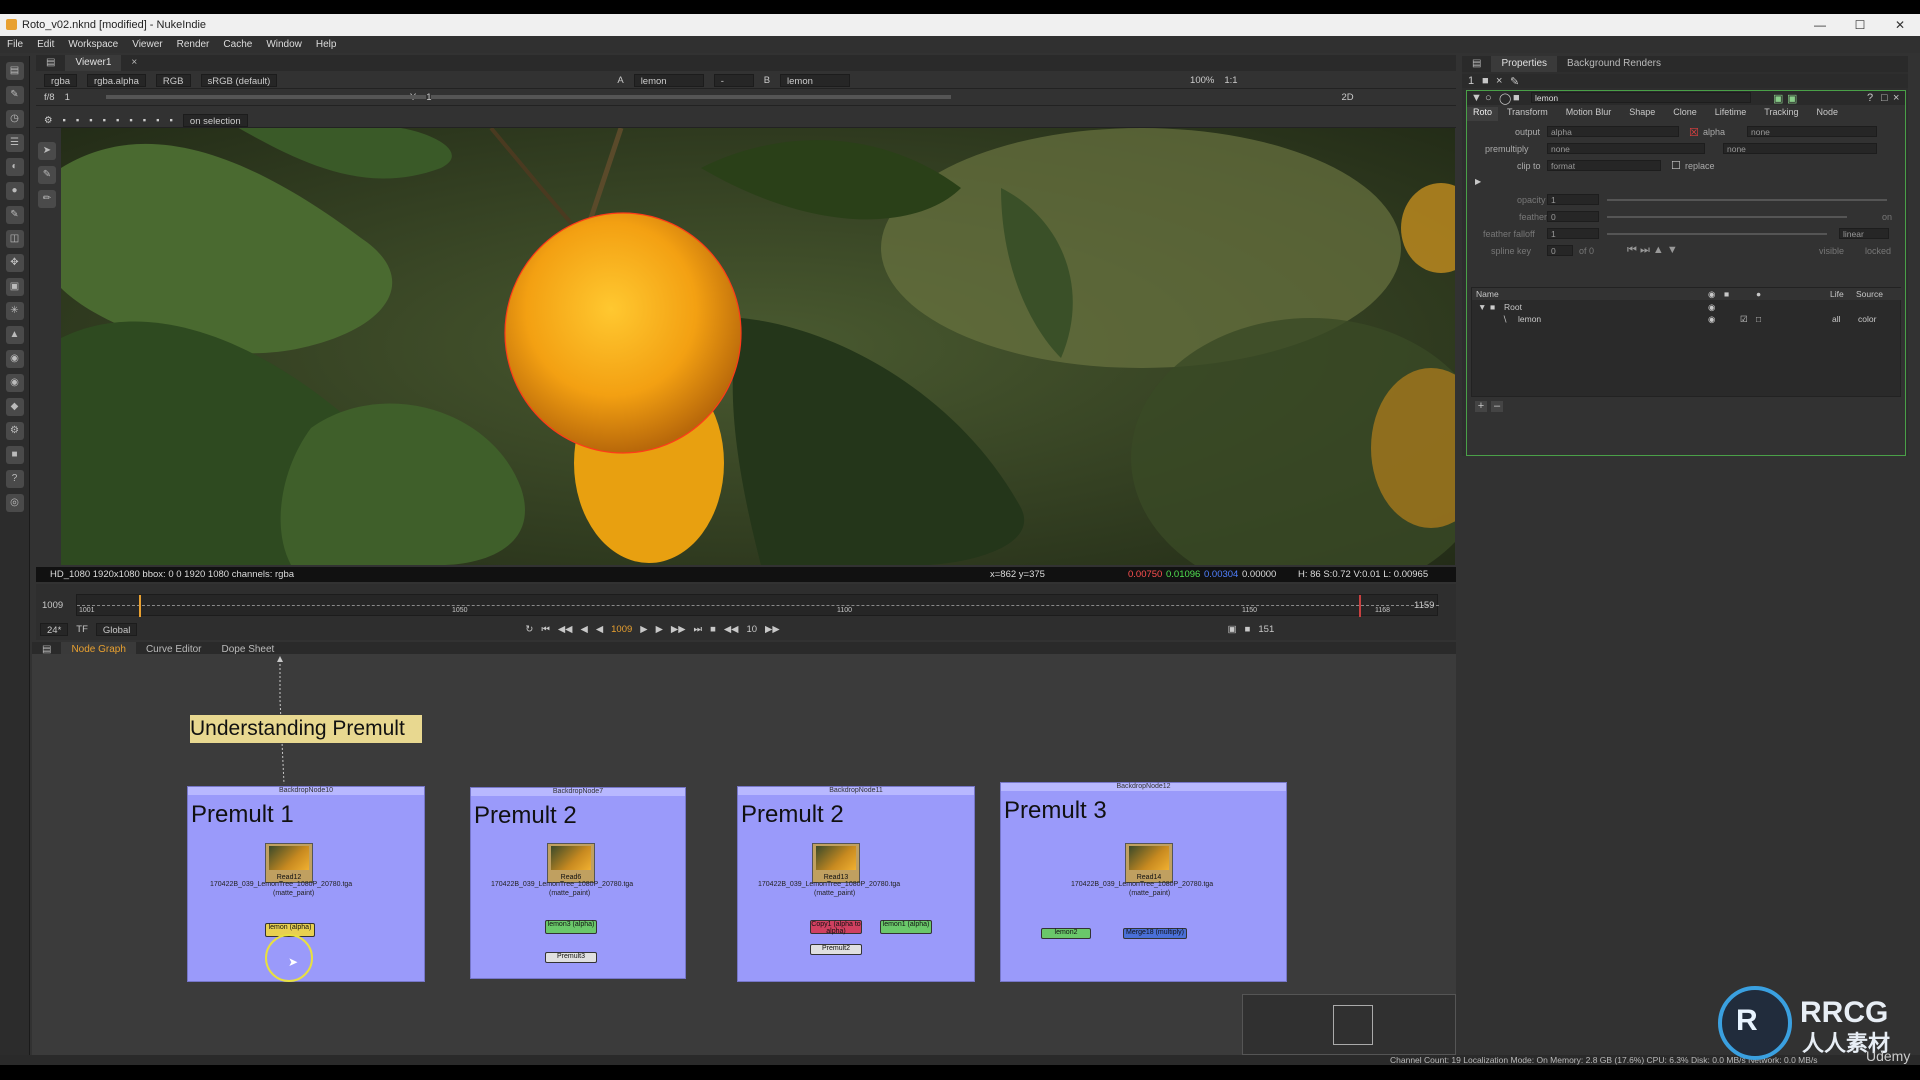 The image size is (1920, 1080). Describe the element at coordinates (1488, 98) in the screenshot. I see `node-icon-1: ○` at that location.